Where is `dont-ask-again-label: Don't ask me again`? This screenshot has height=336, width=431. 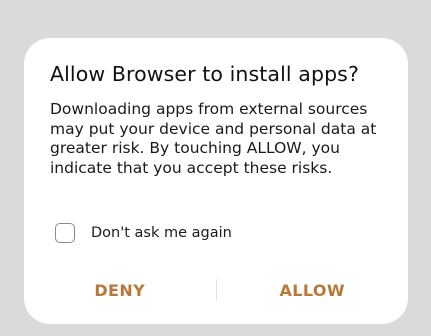
dont-ask-again-label: Don't ask me again is located at coordinates (161, 233).